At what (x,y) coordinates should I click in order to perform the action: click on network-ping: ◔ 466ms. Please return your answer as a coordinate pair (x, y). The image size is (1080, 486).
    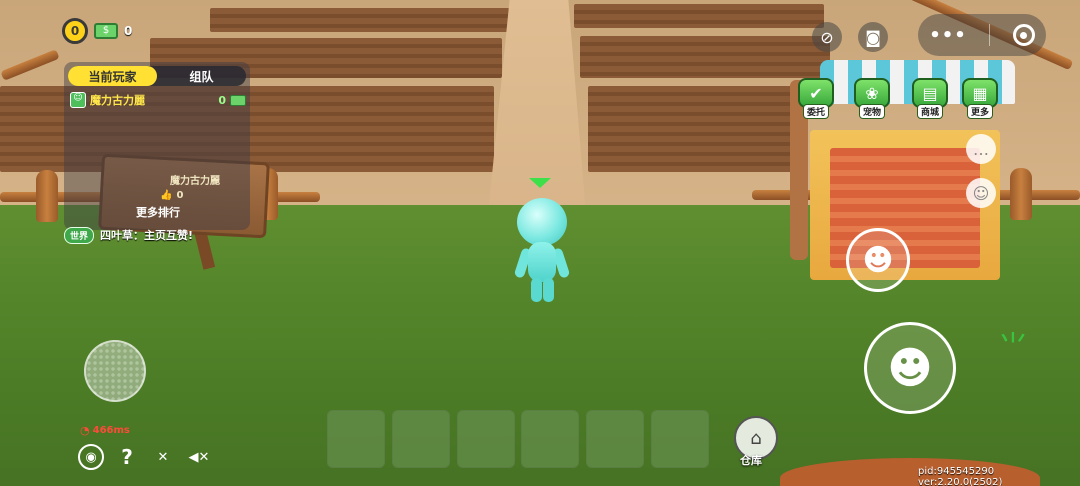
    Looking at the image, I should click on (105, 430).